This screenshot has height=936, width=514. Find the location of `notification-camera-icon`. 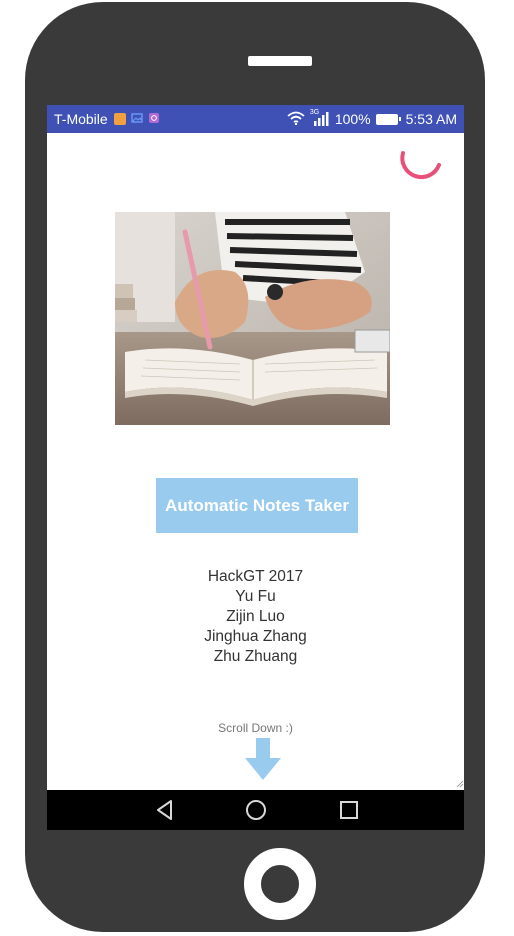

notification-camera-icon is located at coordinates (154, 119).